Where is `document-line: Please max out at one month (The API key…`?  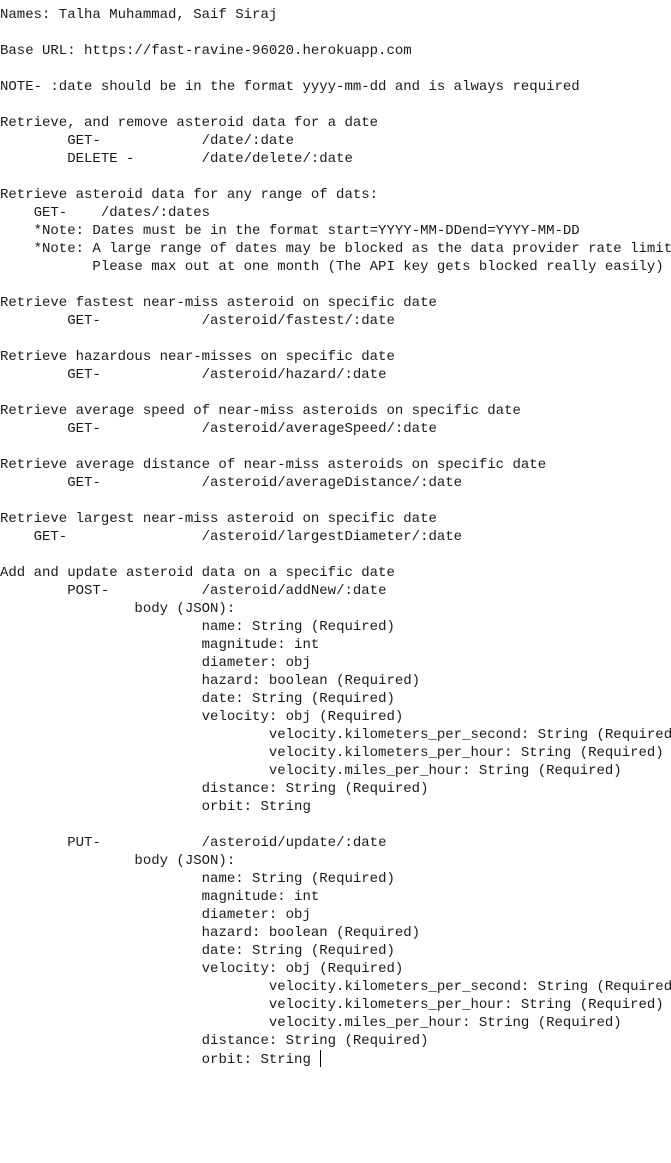
document-line: Please max out at one month (The API key… is located at coordinates (332, 267).